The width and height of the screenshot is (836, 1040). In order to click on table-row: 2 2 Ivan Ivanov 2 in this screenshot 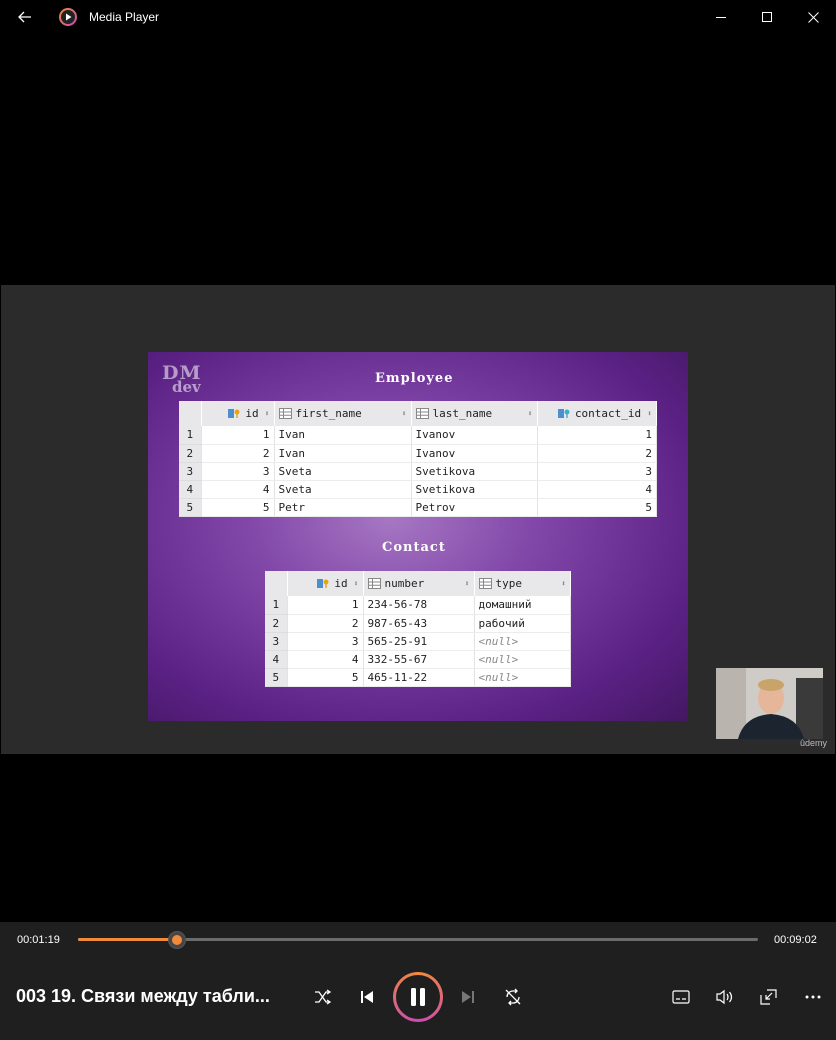, I will do `click(418, 453)`.